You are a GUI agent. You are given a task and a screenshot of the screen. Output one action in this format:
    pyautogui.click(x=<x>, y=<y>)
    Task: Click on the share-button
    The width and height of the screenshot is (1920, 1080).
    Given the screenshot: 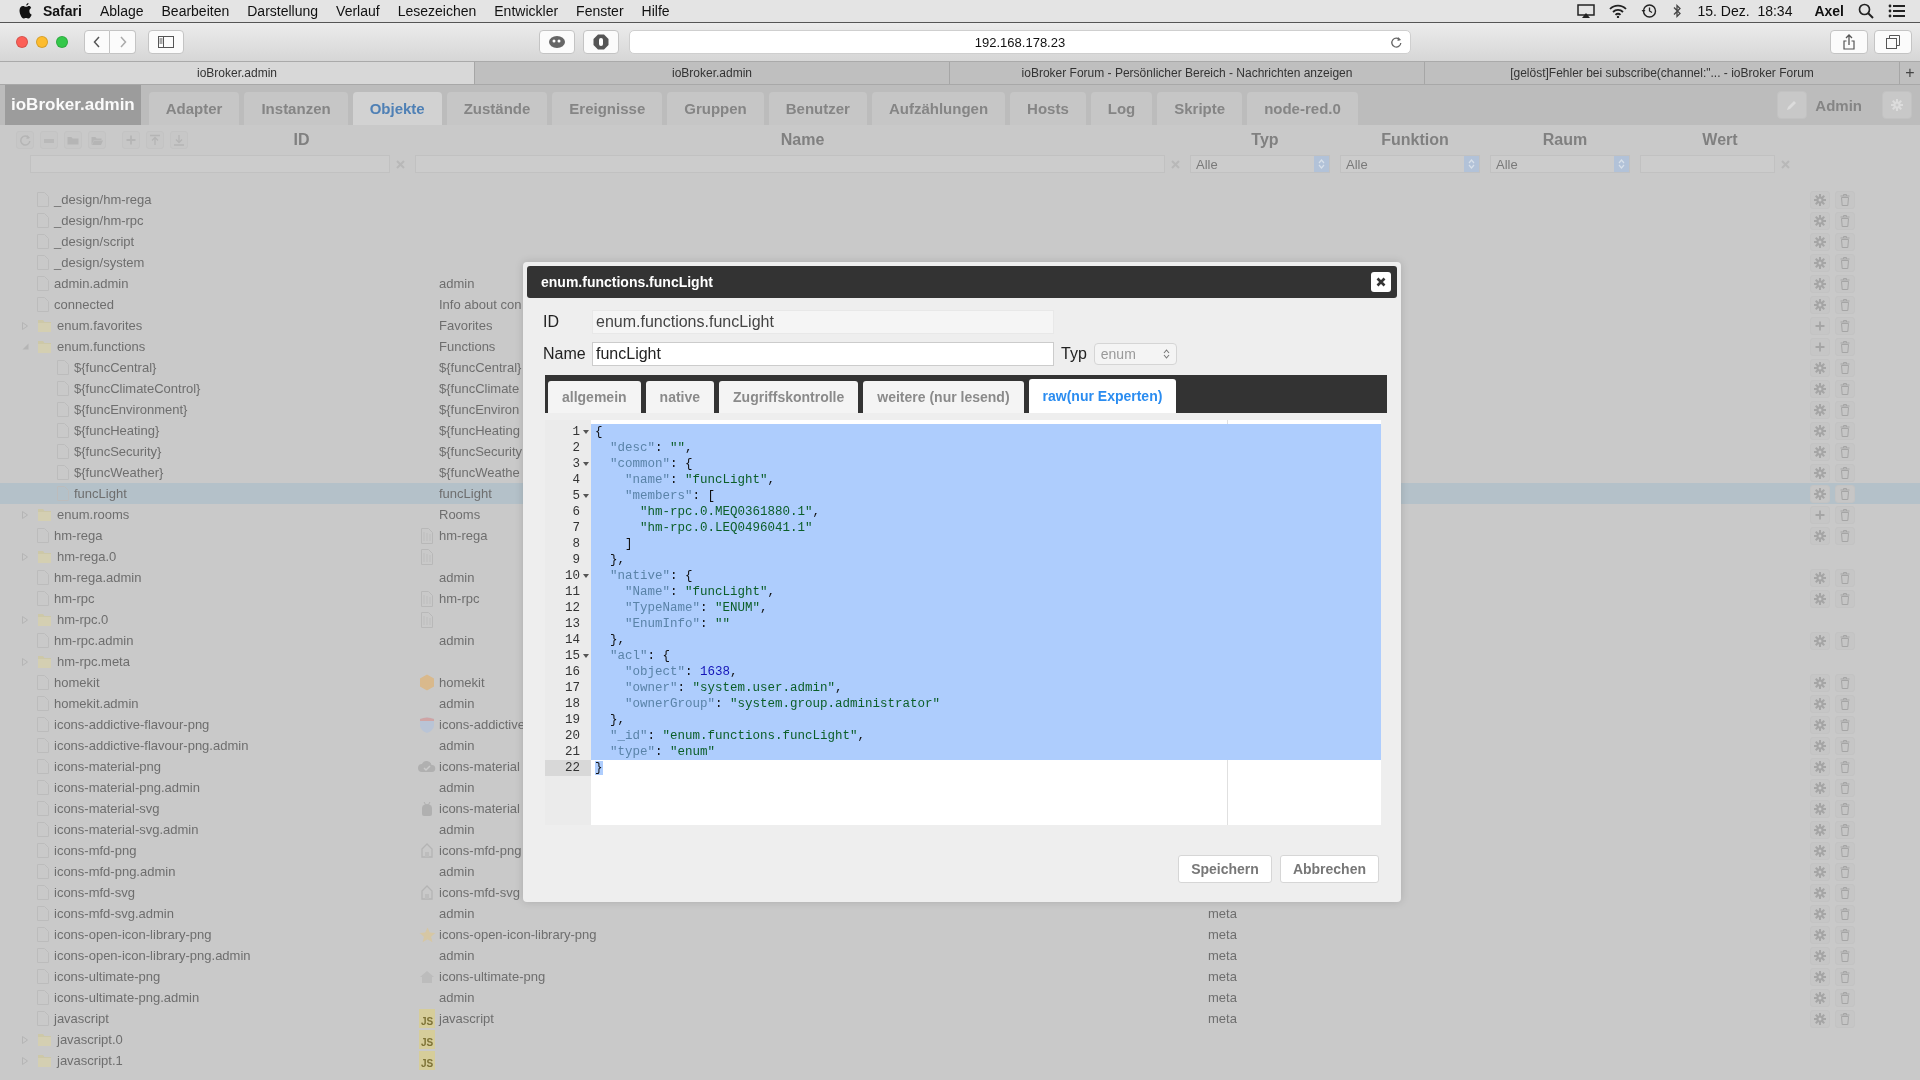 What is the action you would take?
    pyautogui.click(x=1849, y=42)
    